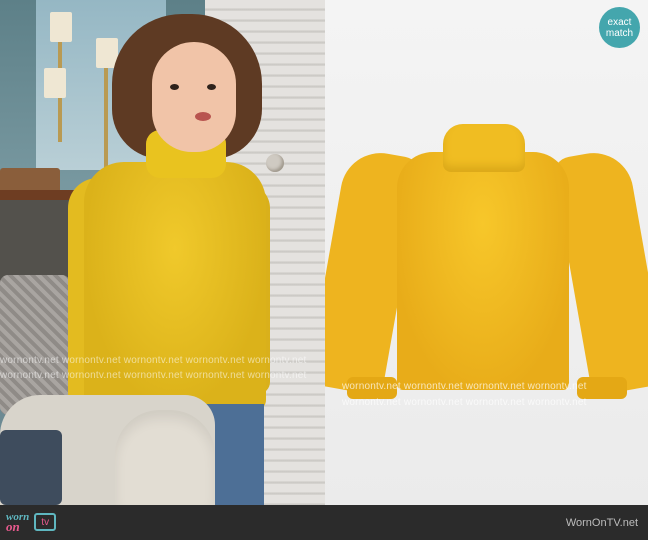  What do you see at coordinates (602, 523) in the screenshot?
I see `site-credit: WornOnTV.net` at bounding box center [602, 523].